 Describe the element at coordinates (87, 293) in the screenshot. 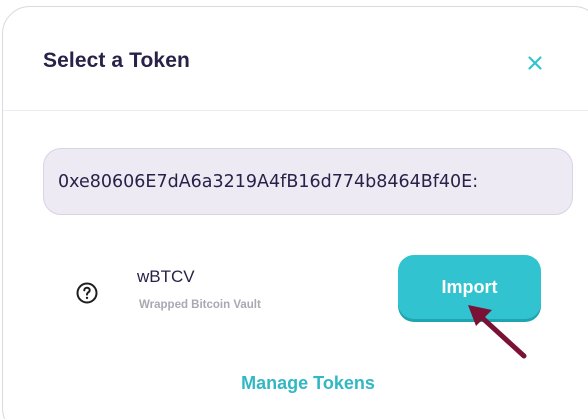

I see `question-circle-icon` at that location.